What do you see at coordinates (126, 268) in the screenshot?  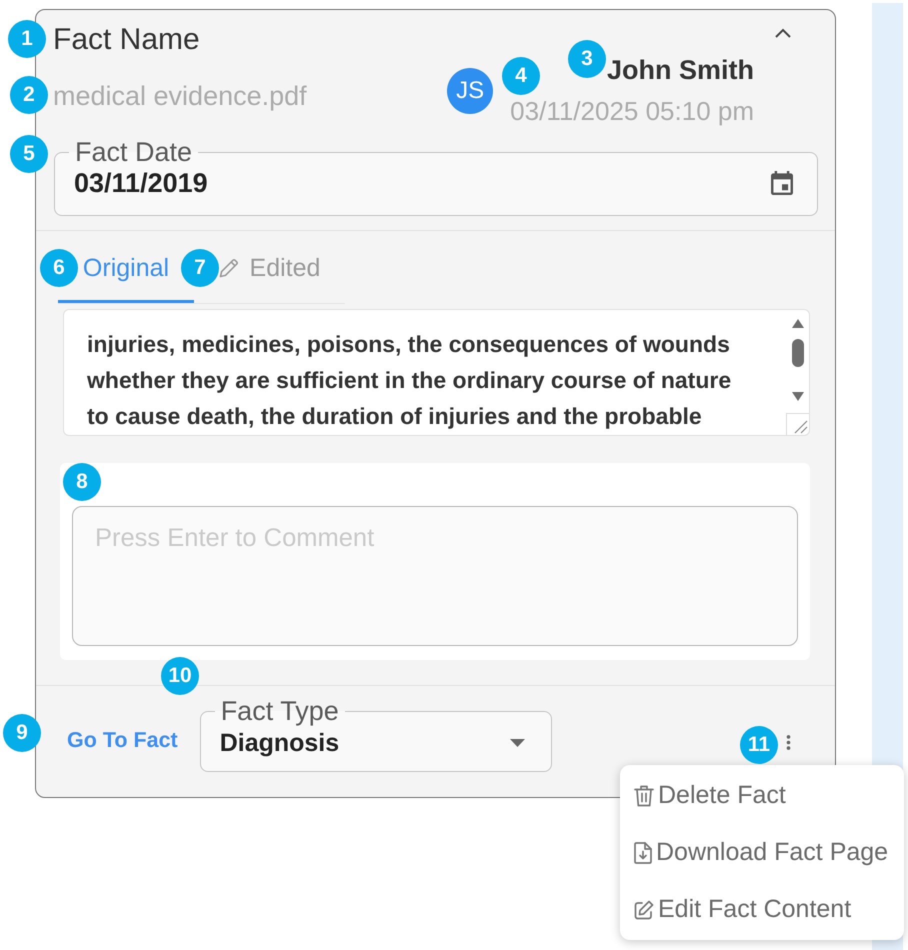 I see `tab: Original` at bounding box center [126, 268].